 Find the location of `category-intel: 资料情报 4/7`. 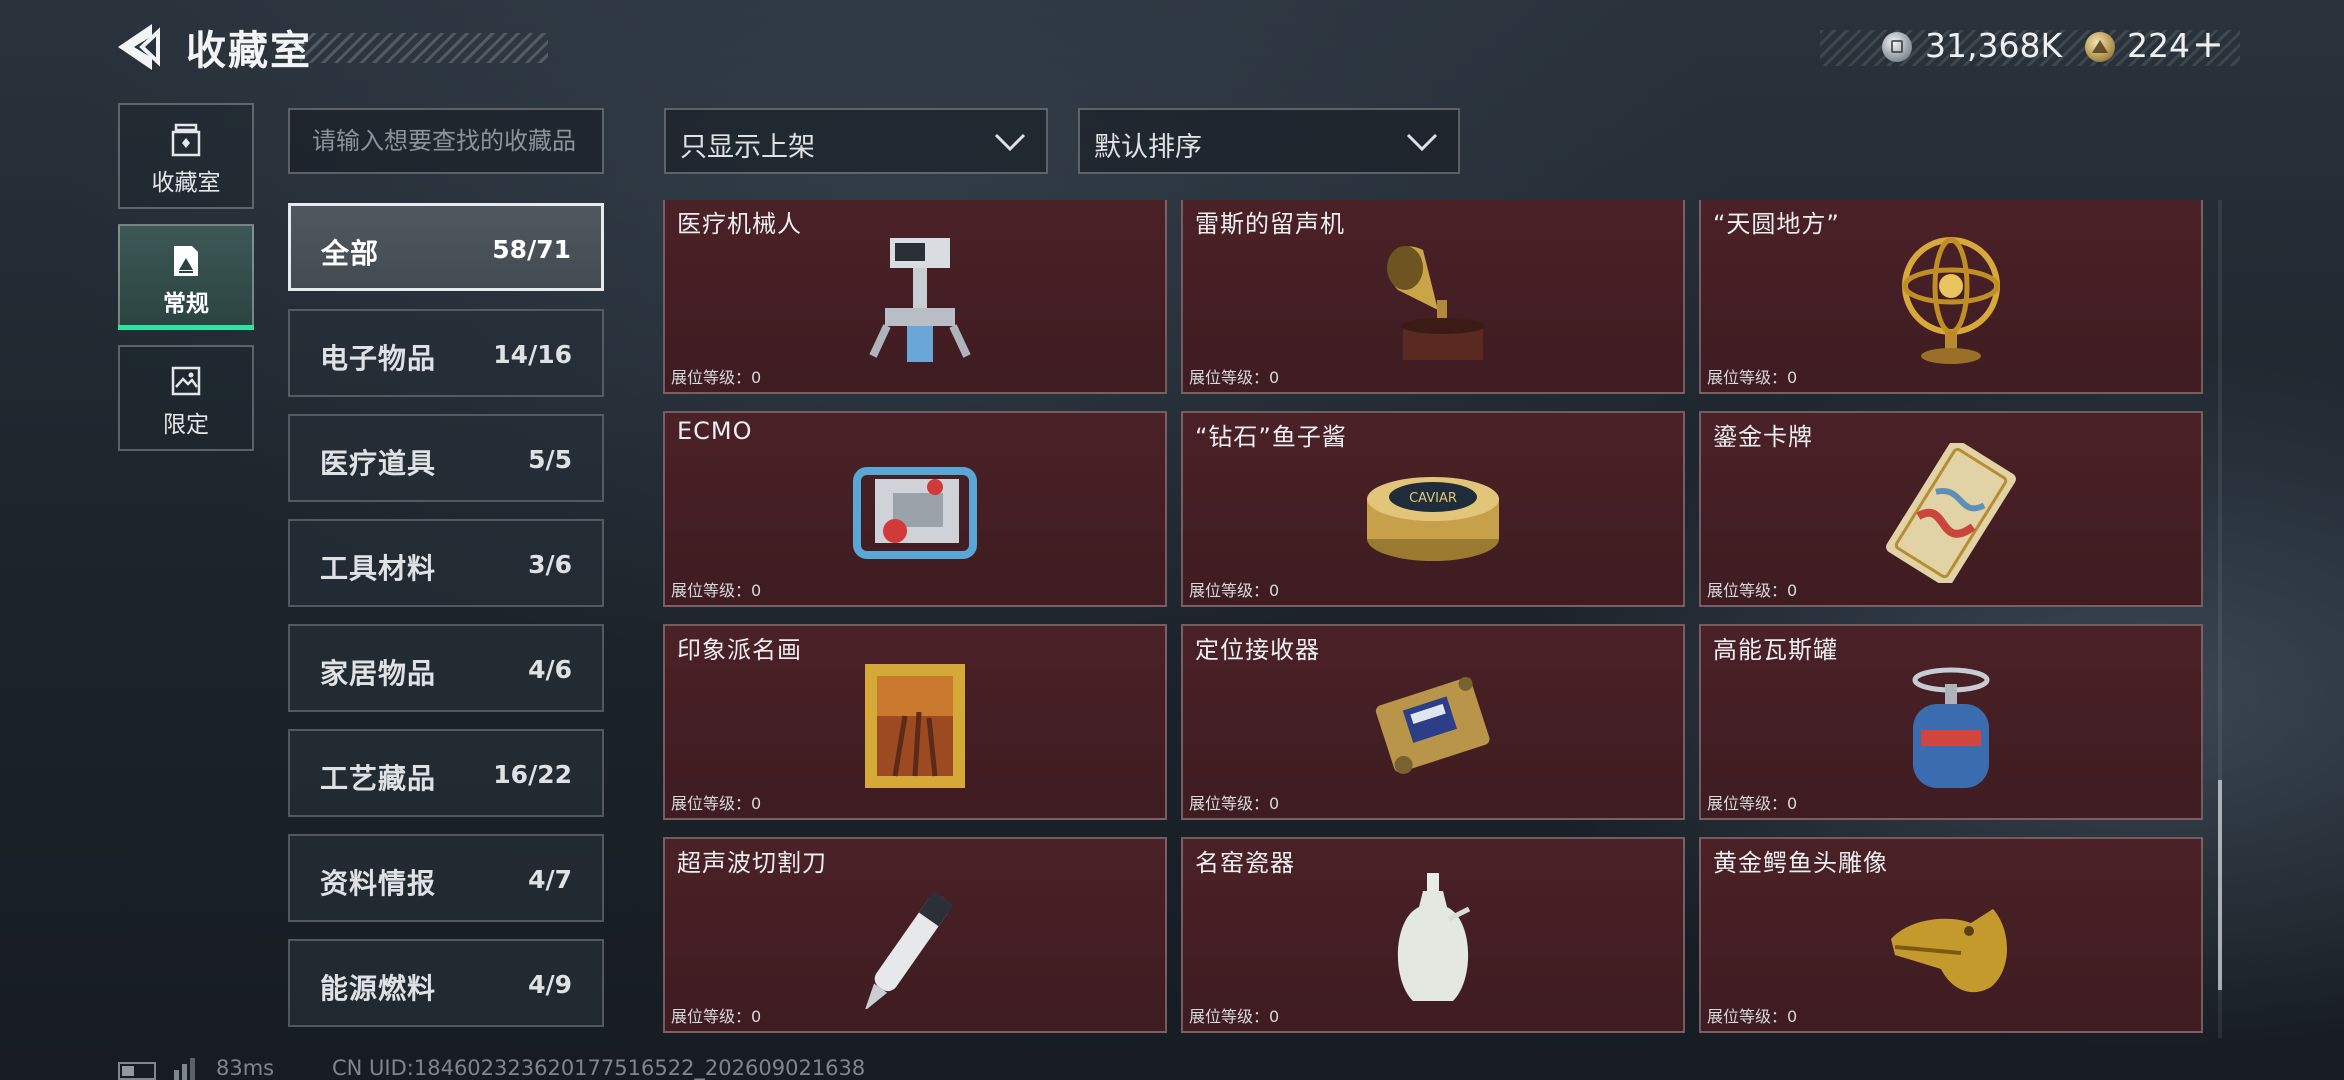

category-intel: 资料情报 4/7 is located at coordinates (446, 878).